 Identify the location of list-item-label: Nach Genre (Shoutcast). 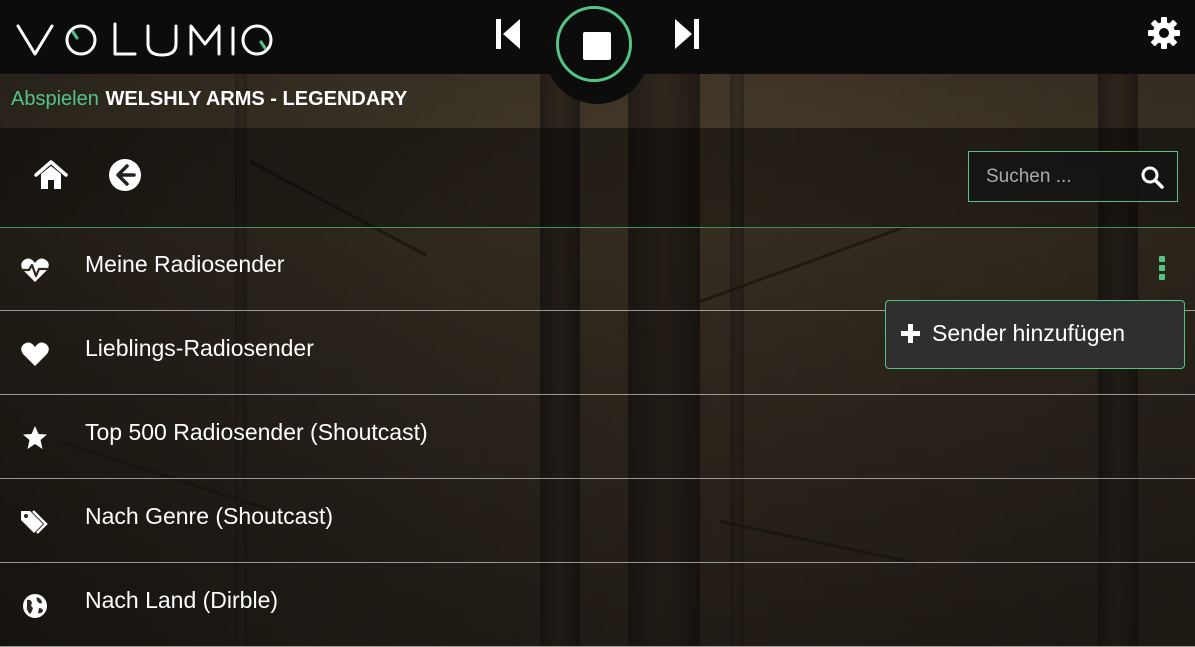
(209, 516).